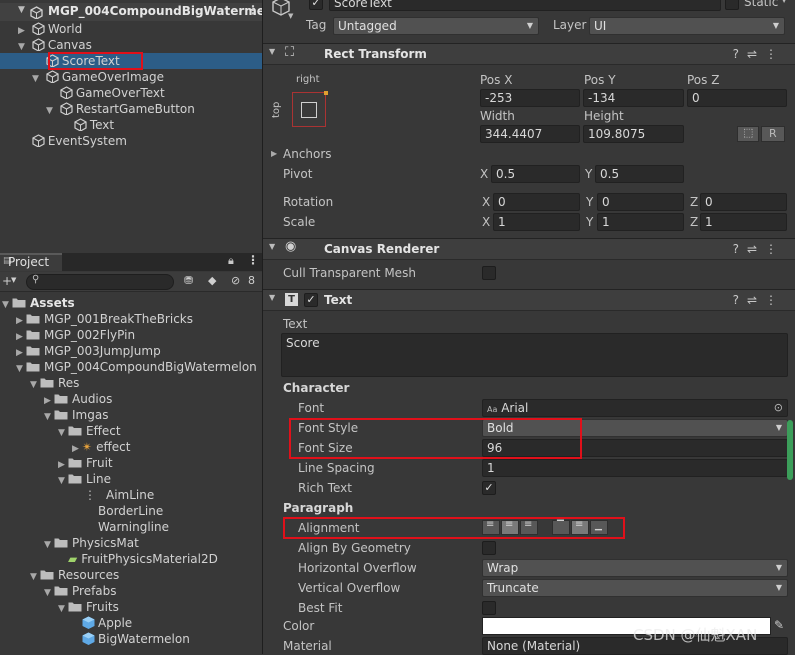 The image size is (795, 655). What do you see at coordinates (188, 280) in the screenshot?
I see `filter-by-type-icon: ⛃` at bounding box center [188, 280].